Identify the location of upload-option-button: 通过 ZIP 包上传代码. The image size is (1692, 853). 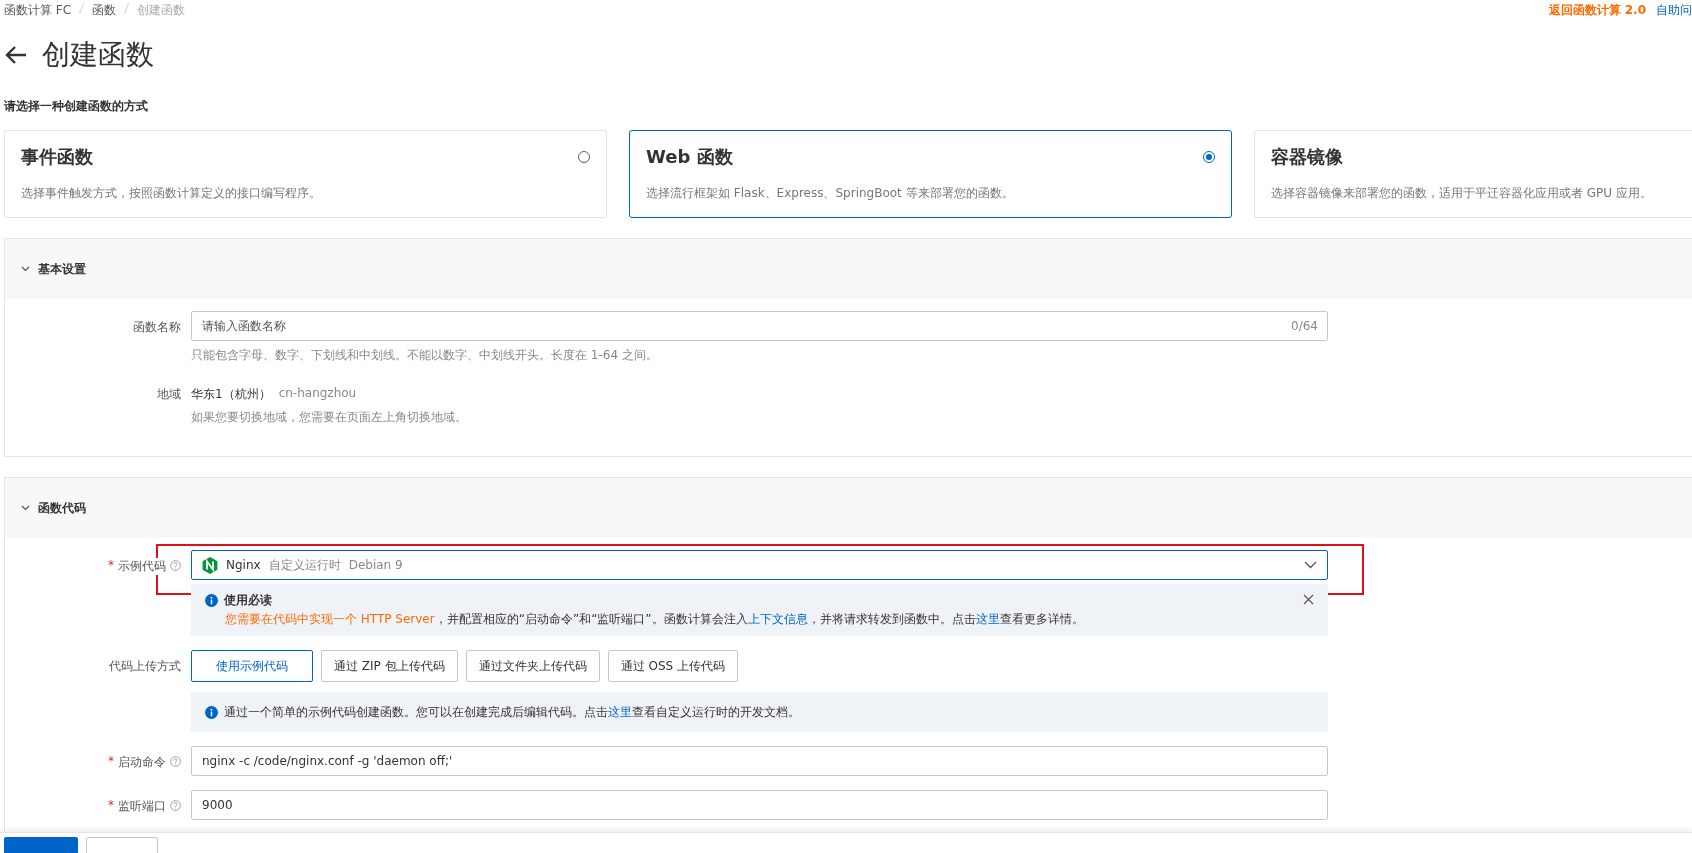
(389, 666).